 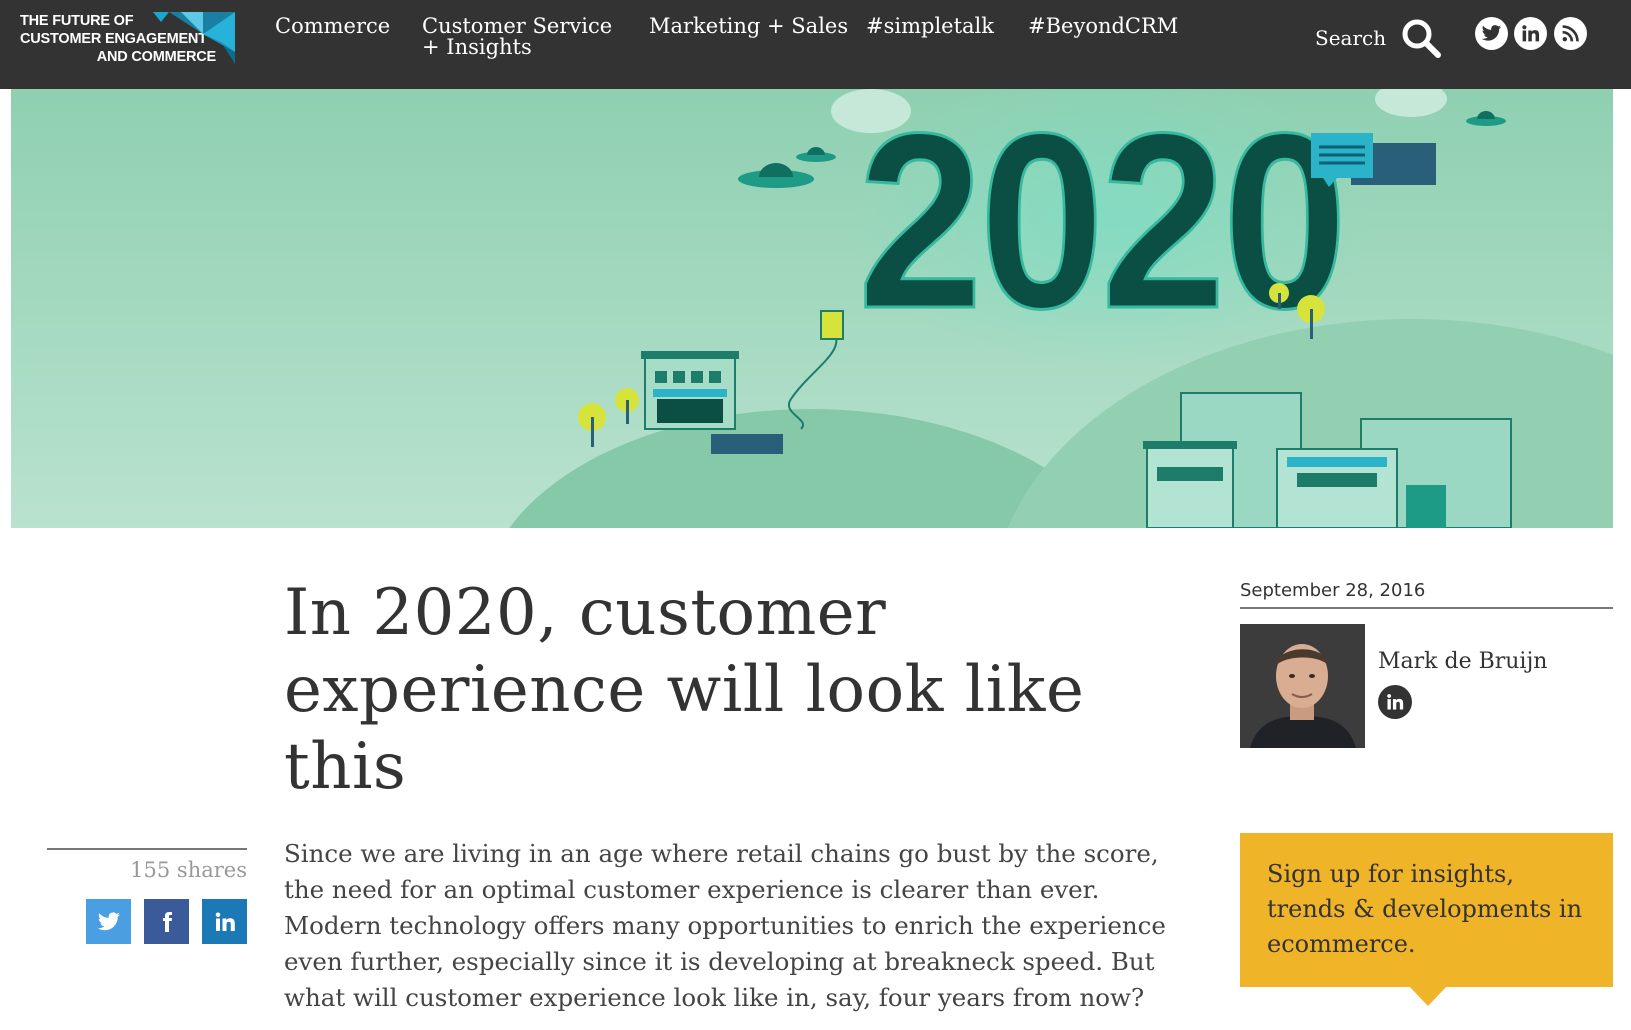 What do you see at coordinates (332, 26) in the screenshot?
I see `nav-commerce: Commerce` at bounding box center [332, 26].